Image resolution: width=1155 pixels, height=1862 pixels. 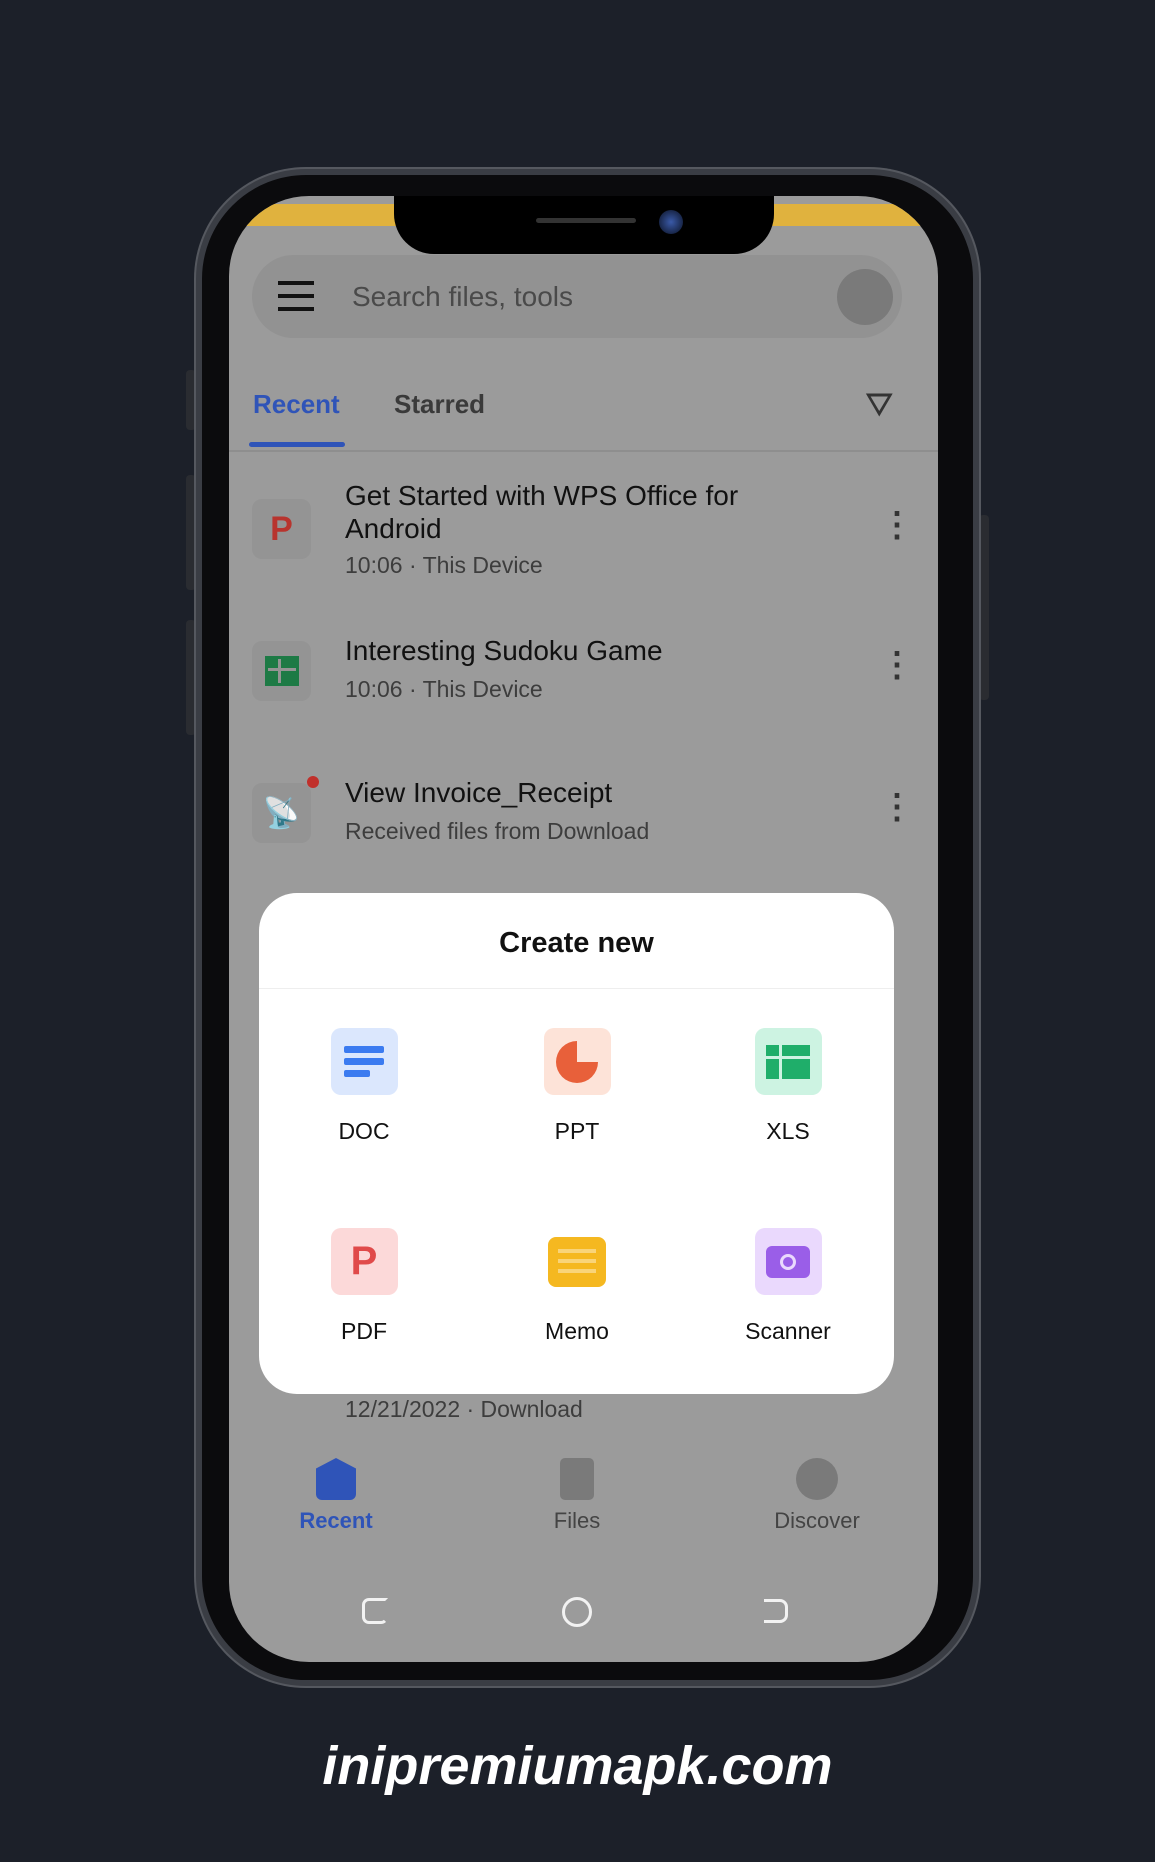 I want to click on avatar, so click(x=865, y=297).